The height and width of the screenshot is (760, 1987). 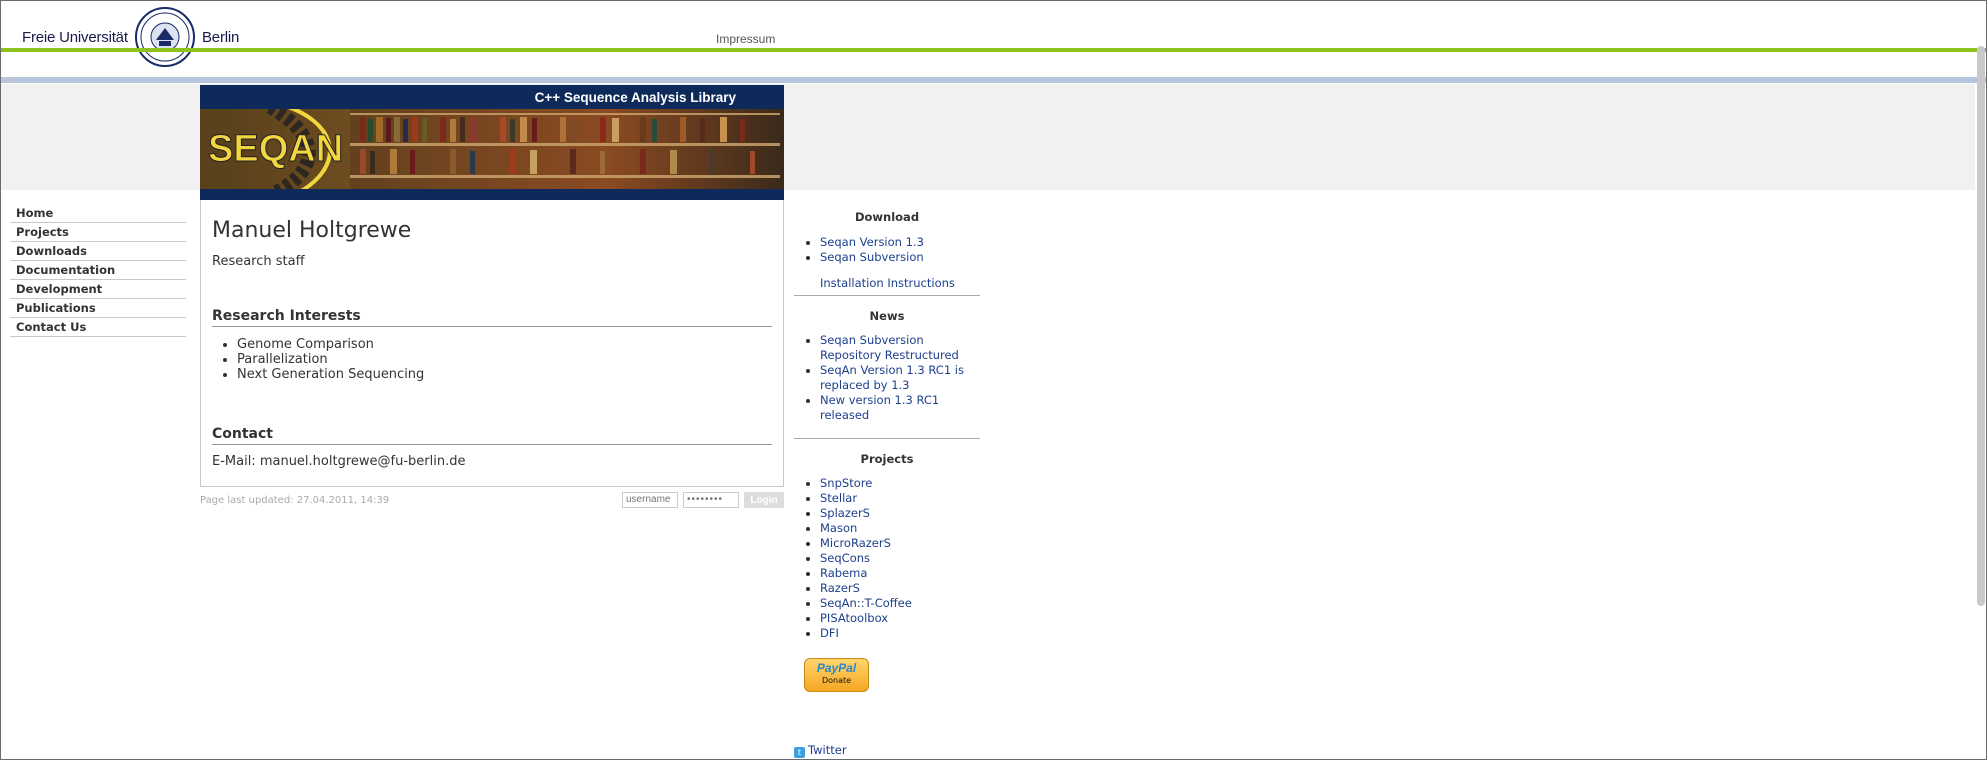 What do you see at coordinates (845, 513) in the screenshot?
I see `project-link: SplazerS` at bounding box center [845, 513].